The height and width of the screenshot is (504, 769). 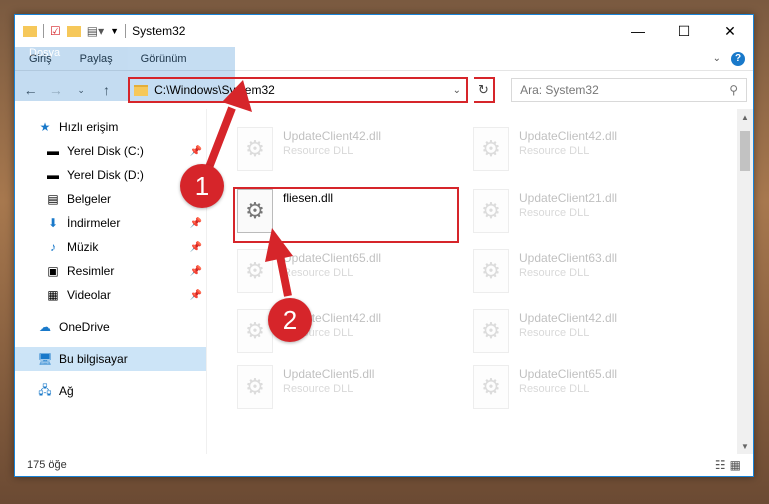 What do you see at coordinates (53, 271) in the screenshot?
I see `pictures-icon: ▣` at bounding box center [53, 271].